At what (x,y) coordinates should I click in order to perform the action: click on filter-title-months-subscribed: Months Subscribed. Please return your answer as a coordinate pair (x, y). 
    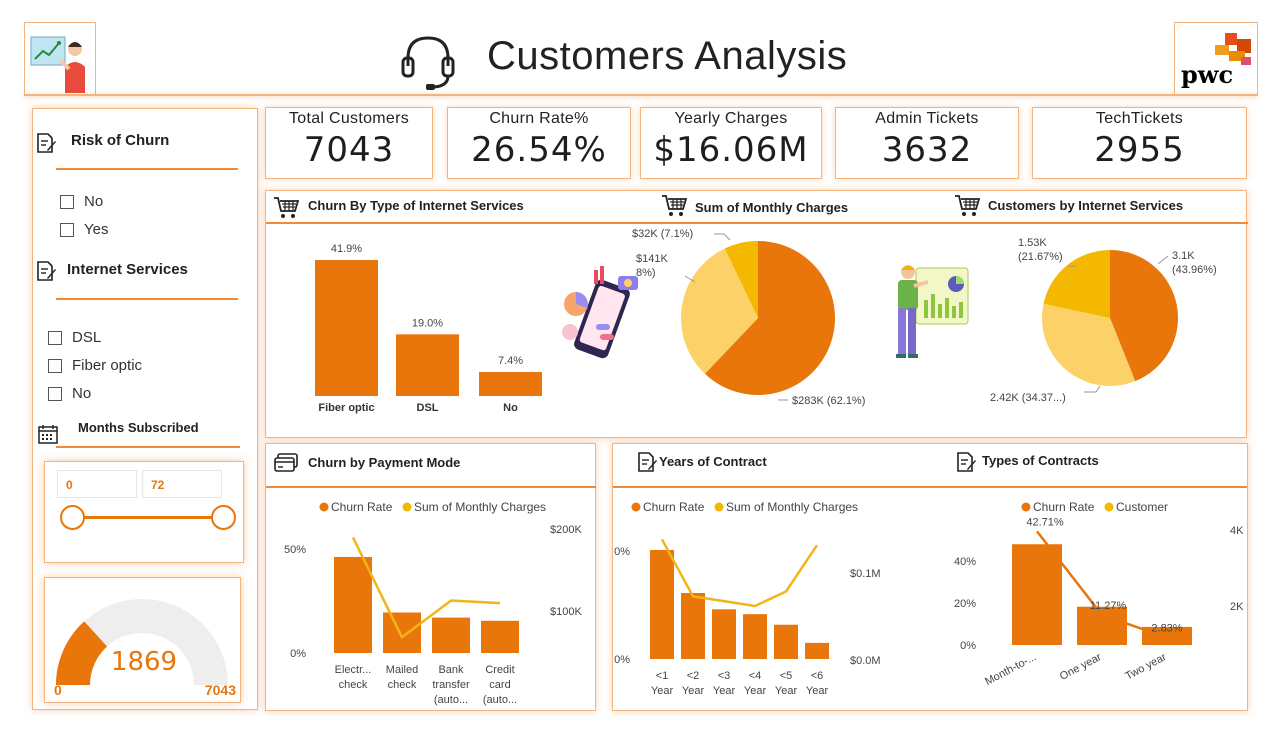
    Looking at the image, I should click on (138, 427).